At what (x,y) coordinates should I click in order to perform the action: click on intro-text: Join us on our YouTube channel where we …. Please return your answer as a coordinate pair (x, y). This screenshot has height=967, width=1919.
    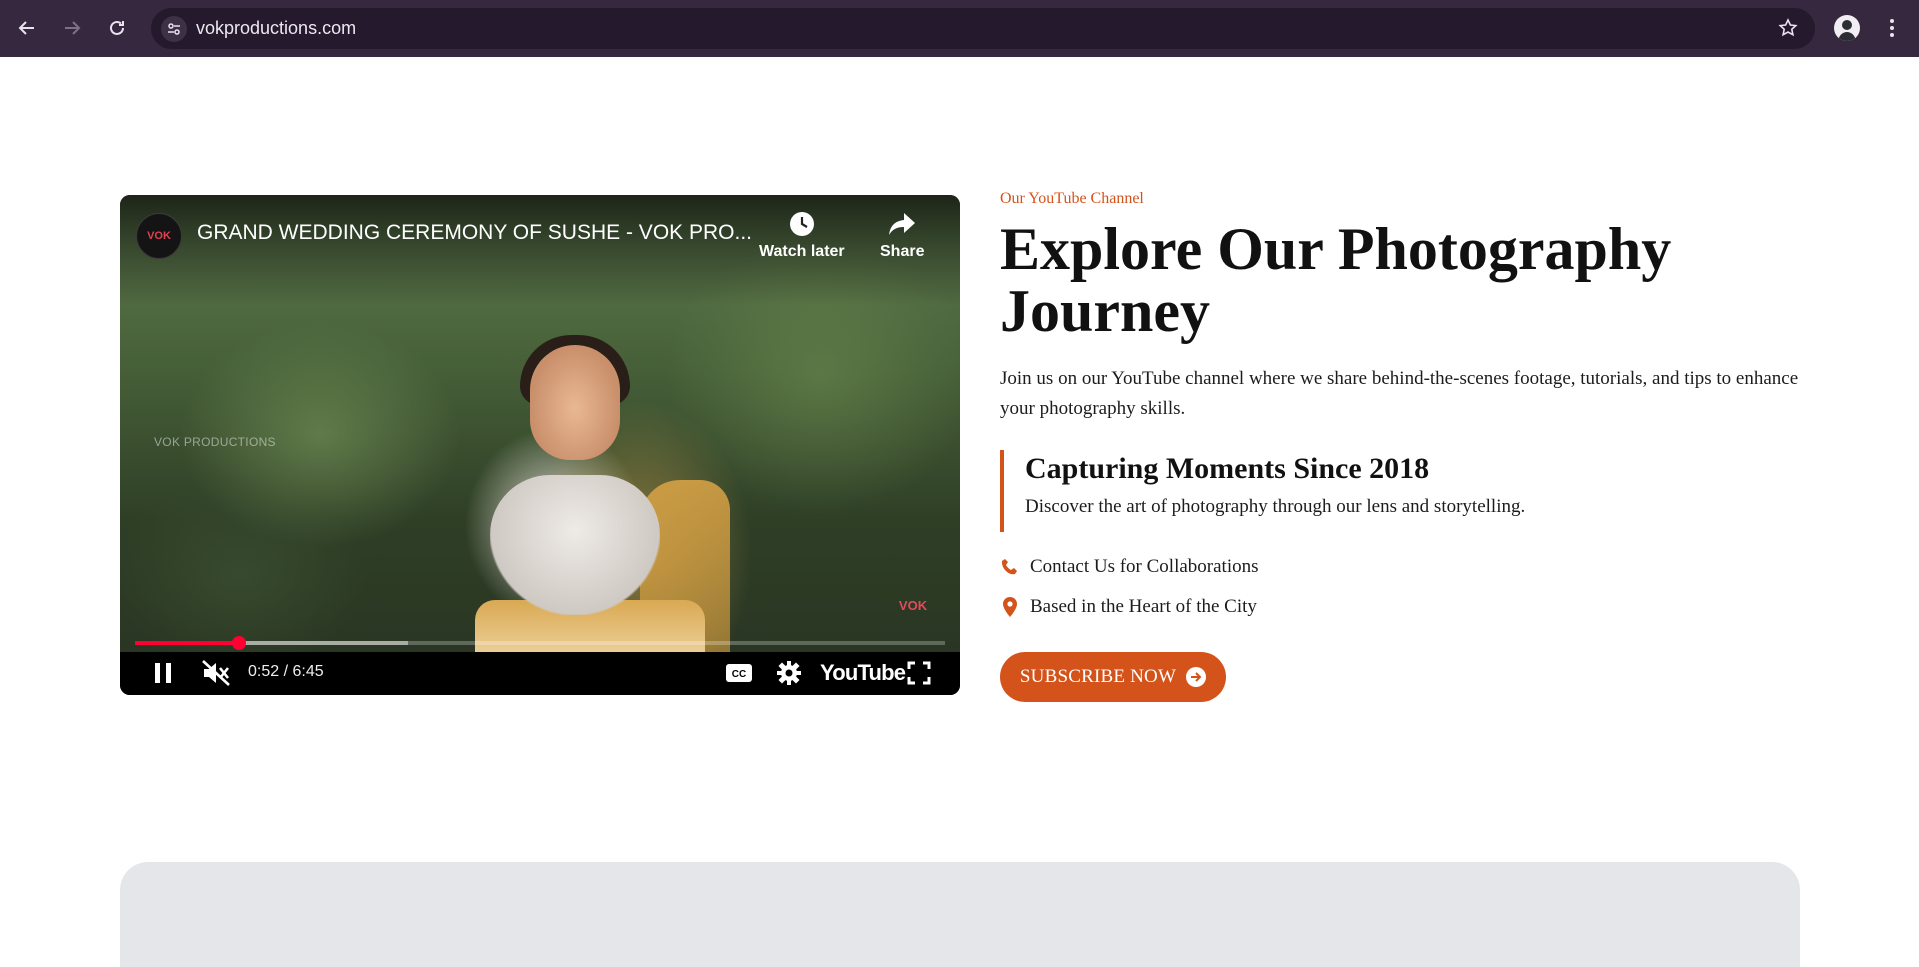
    Looking at the image, I should click on (1399, 393).